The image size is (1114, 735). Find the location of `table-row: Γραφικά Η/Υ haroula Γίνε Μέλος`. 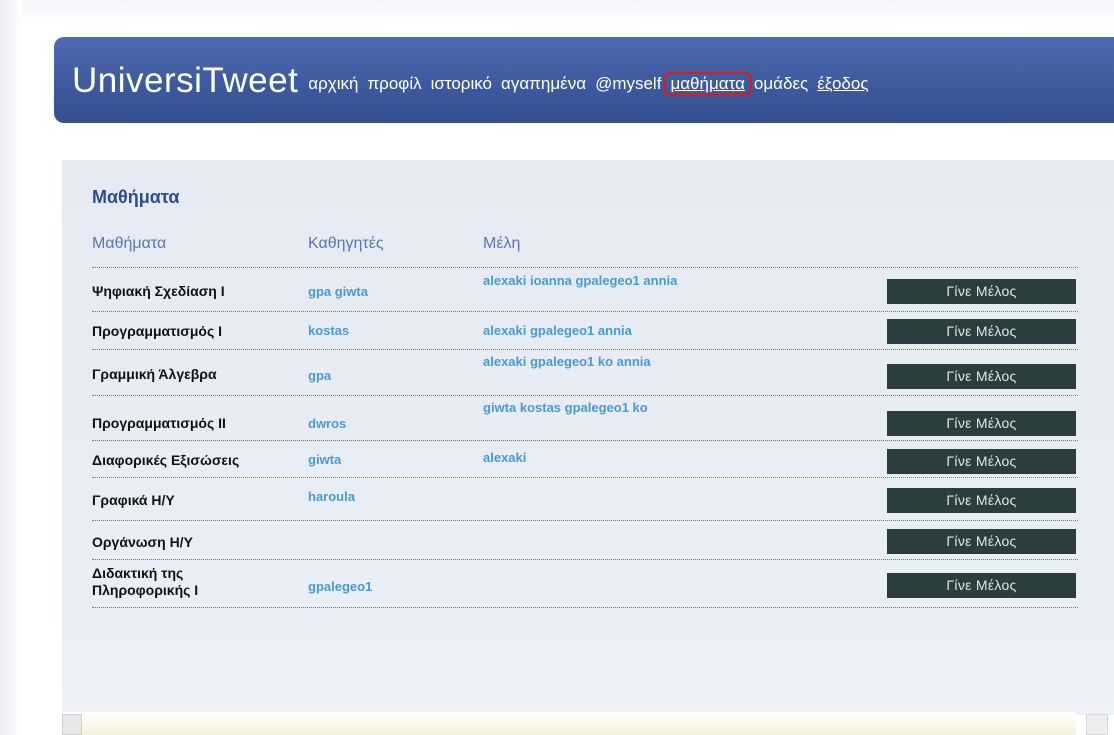

table-row: Γραφικά Η/Υ haroula Γίνε Μέλος is located at coordinates (585, 499).